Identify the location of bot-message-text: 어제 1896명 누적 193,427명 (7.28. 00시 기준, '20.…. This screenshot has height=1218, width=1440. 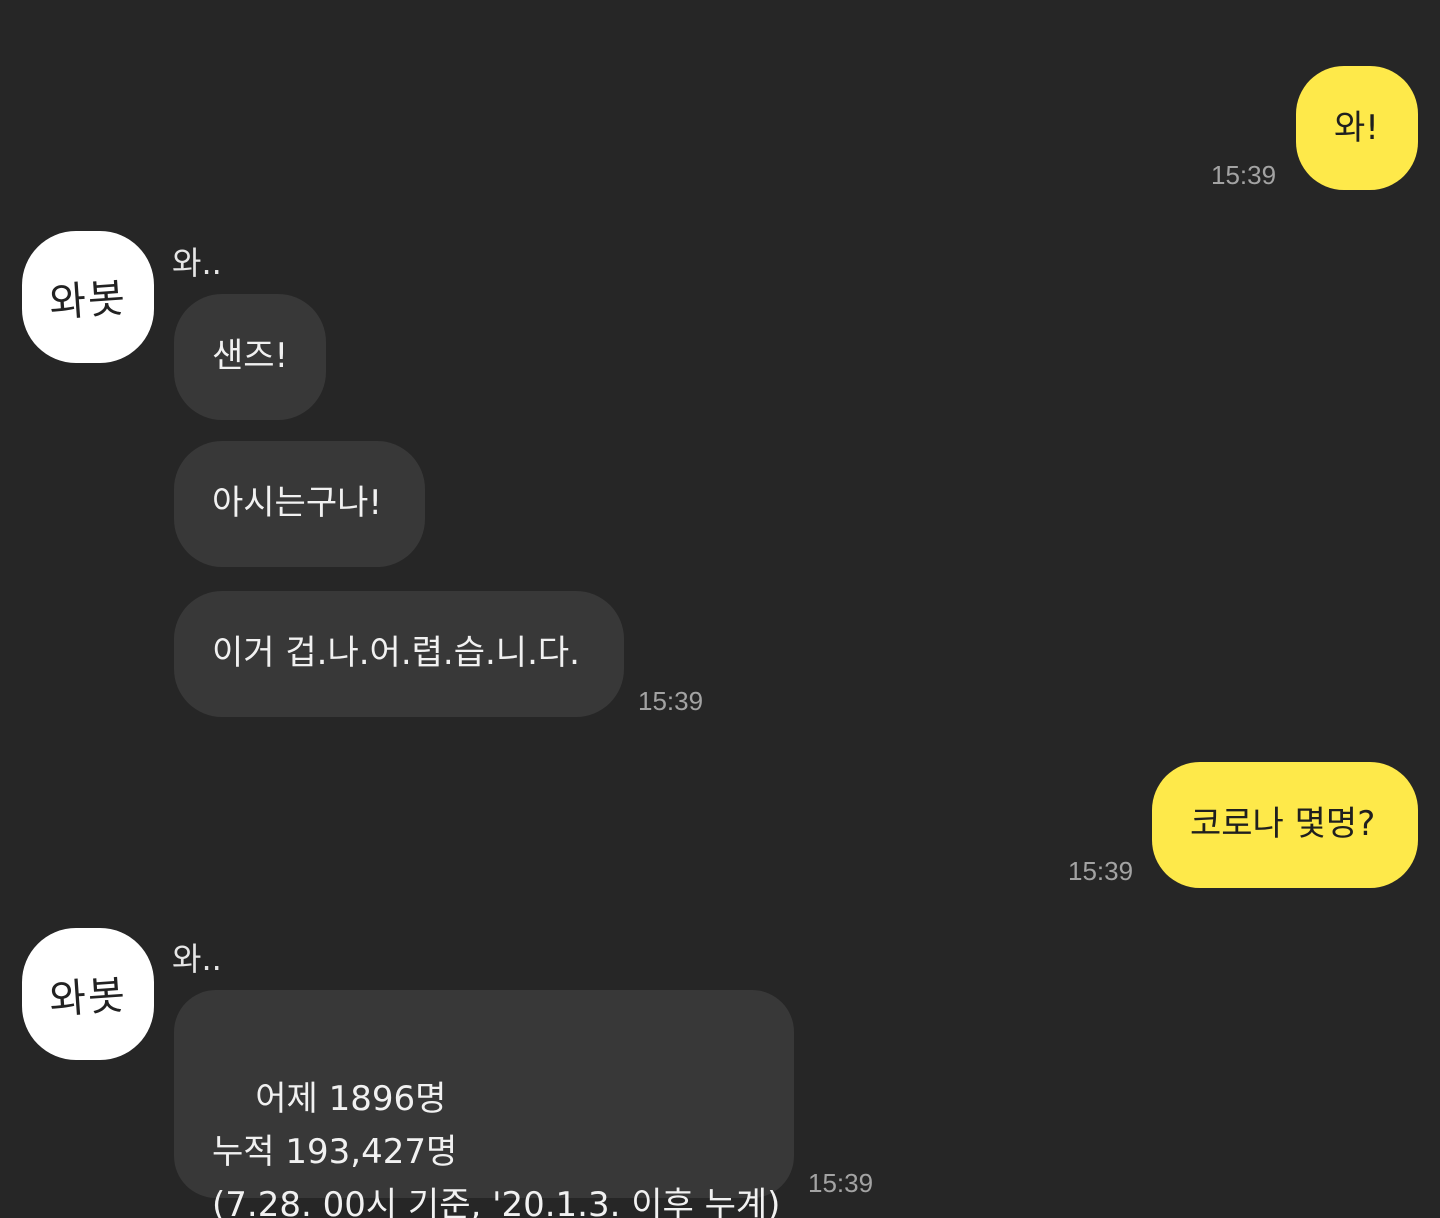
(496, 1148).